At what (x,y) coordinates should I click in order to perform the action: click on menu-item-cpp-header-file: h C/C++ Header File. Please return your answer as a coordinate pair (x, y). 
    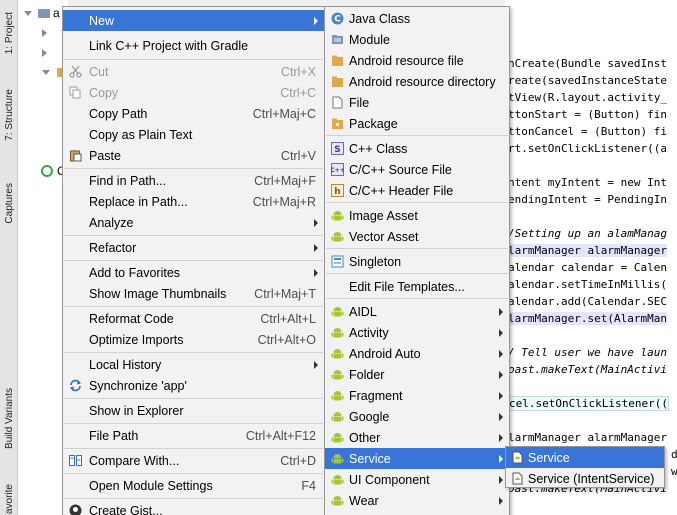
    Looking at the image, I should click on (417, 190).